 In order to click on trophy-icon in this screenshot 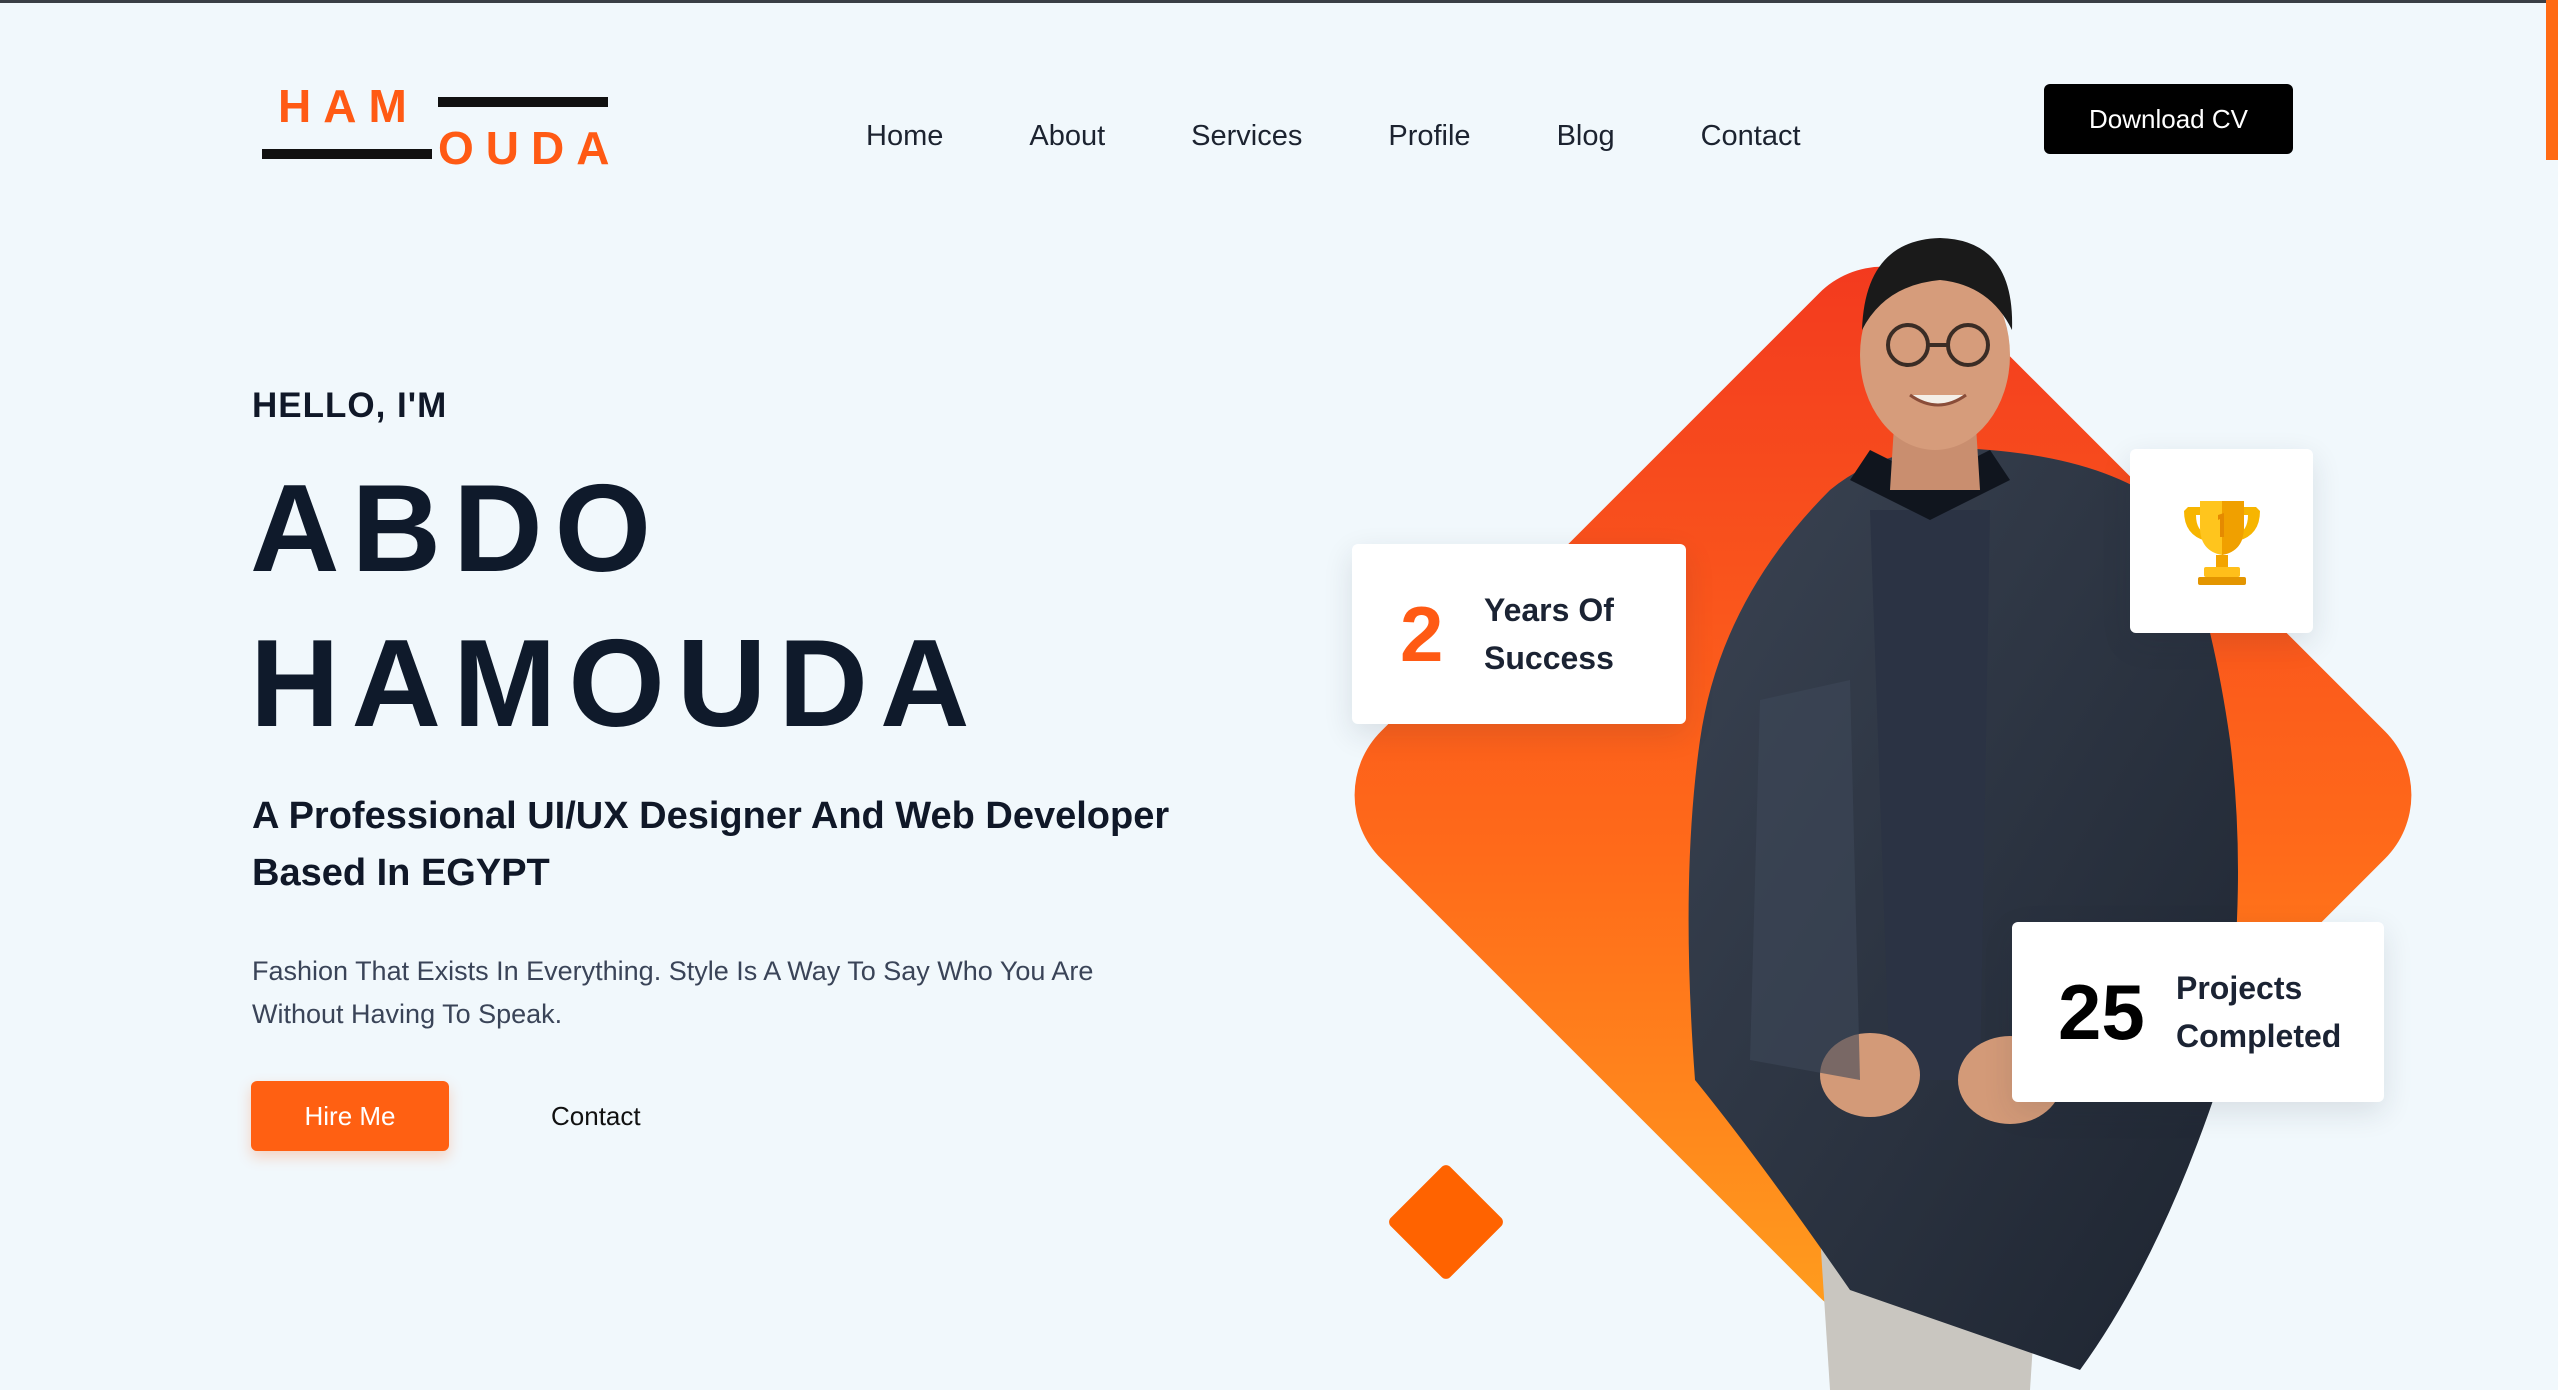, I will do `click(2221, 543)`.